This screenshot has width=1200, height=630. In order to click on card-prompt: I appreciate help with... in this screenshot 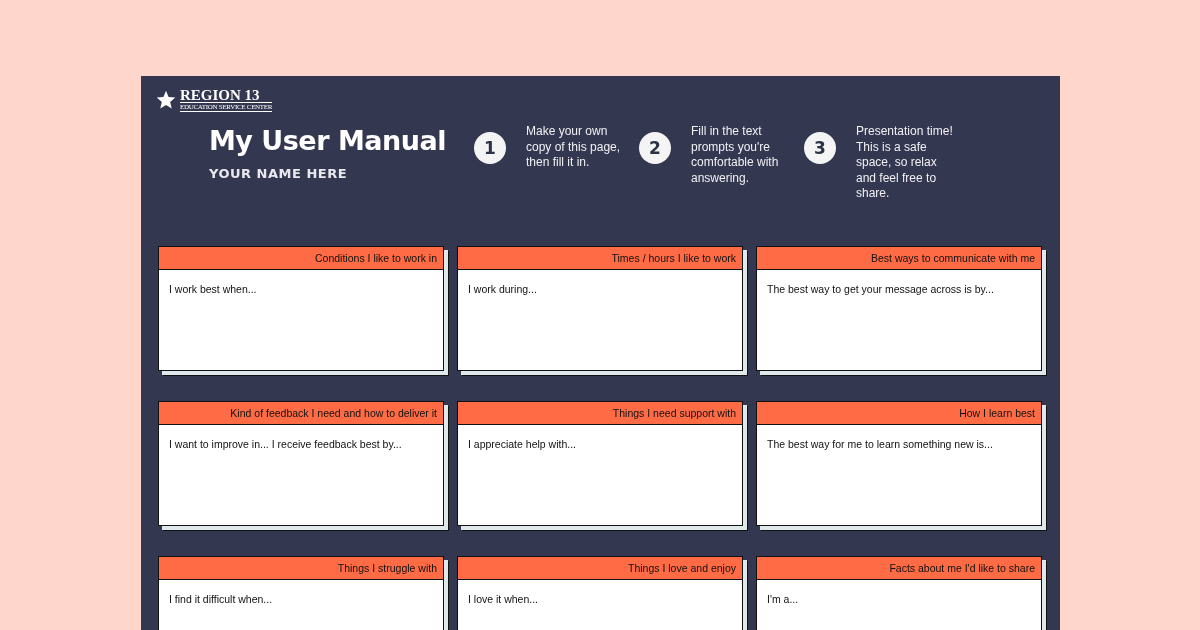, I will do `click(522, 444)`.